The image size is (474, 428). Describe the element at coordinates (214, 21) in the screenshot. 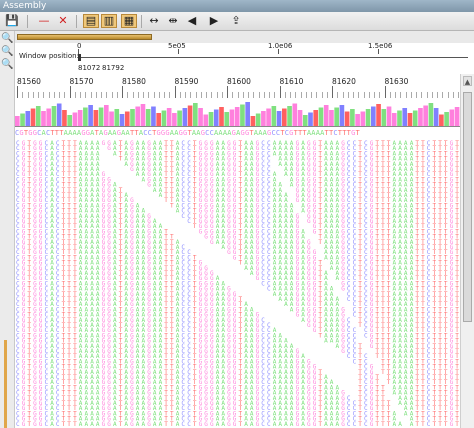

I see `next-icon: ▶` at that location.